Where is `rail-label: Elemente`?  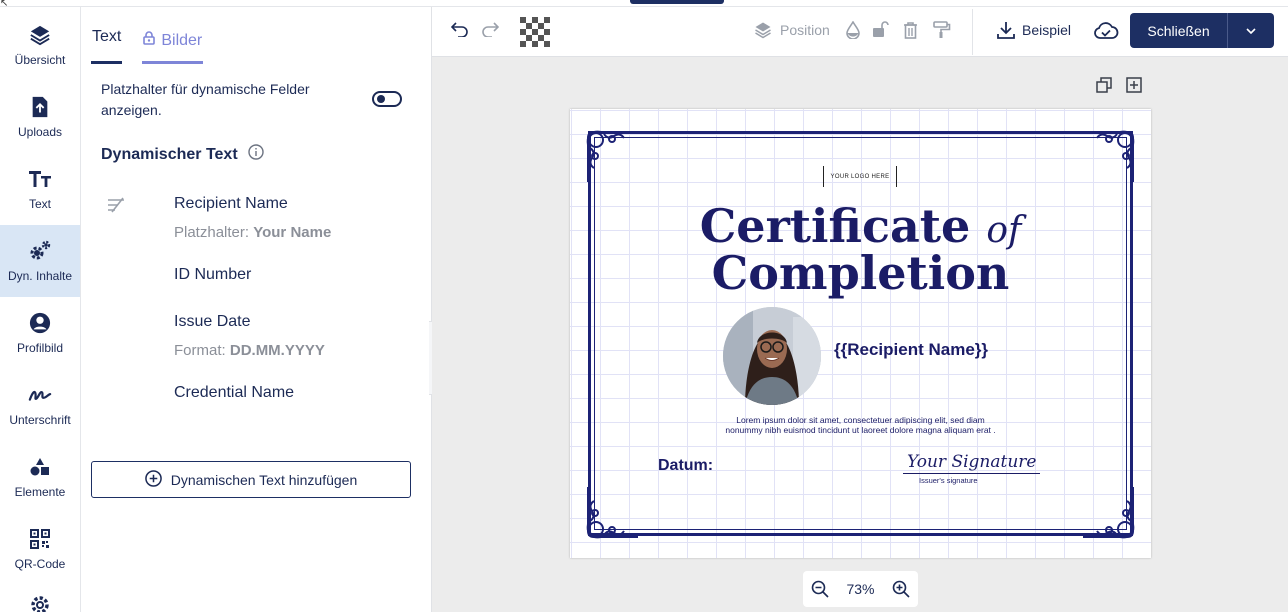 rail-label: Elemente is located at coordinates (40, 492).